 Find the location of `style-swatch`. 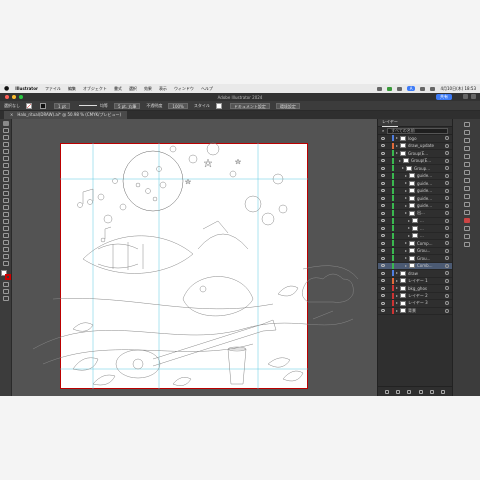

style-swatch is located at coordinates (219, 105).